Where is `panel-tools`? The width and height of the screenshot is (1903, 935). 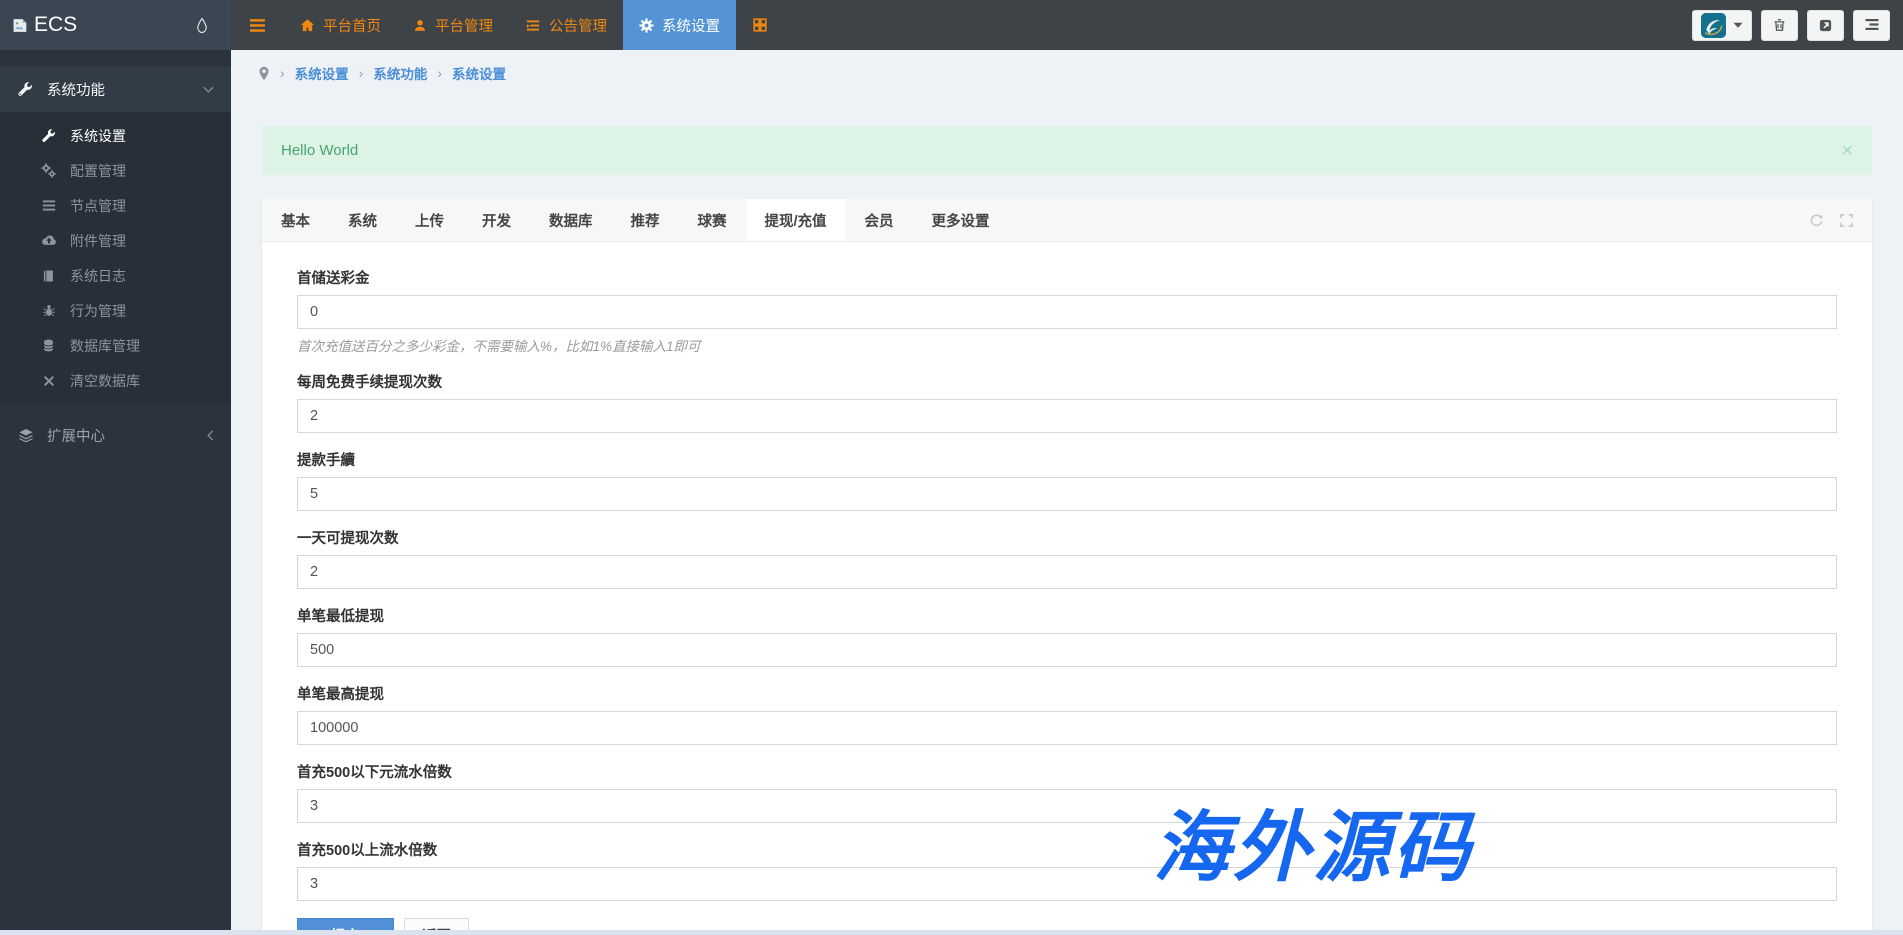
panel-tools is located at coordinates (1840, 220).